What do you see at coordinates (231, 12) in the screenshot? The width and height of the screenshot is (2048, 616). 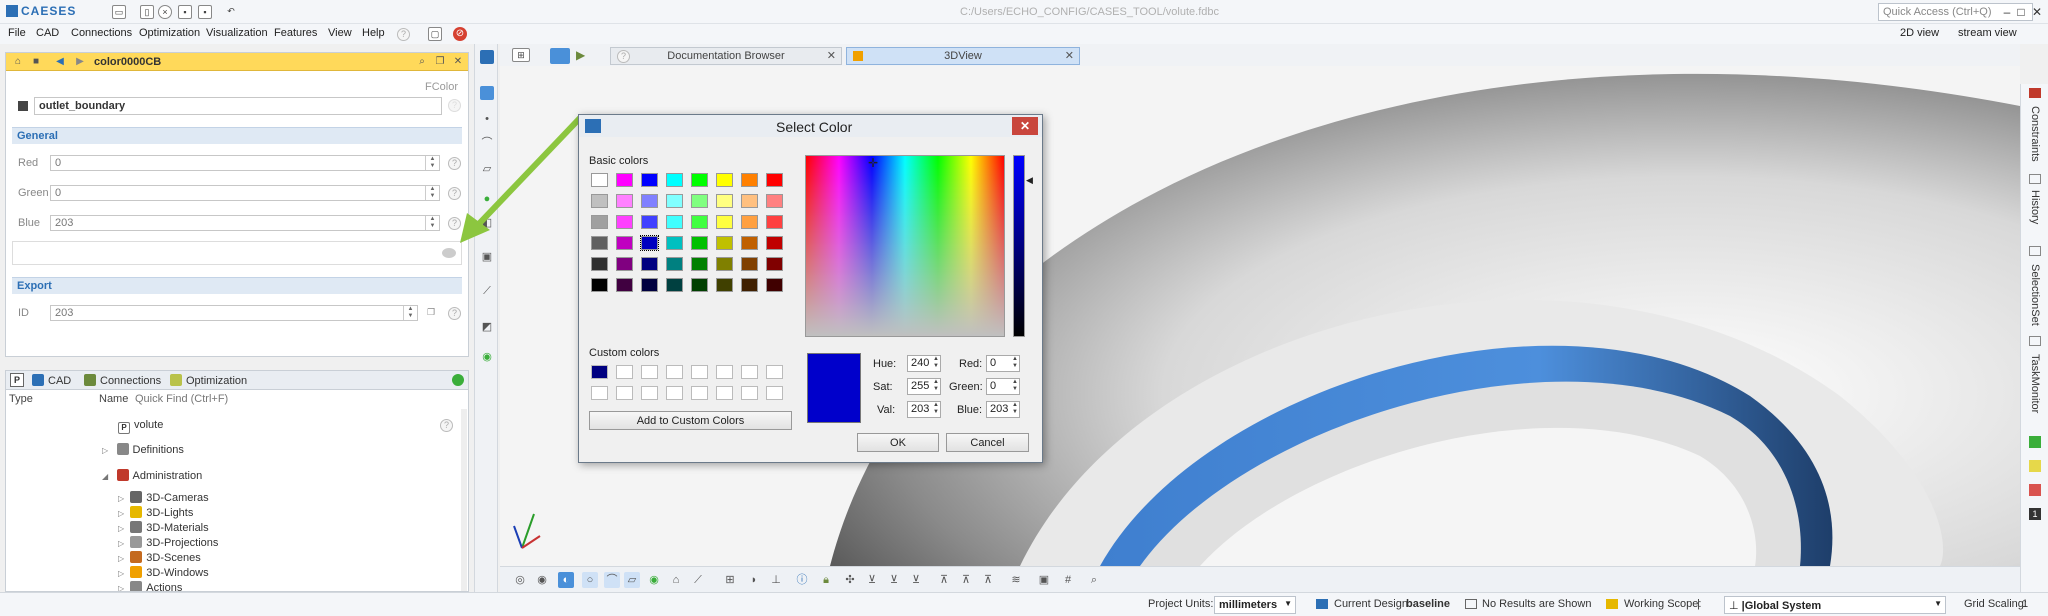 I see `undo-icon: ↶` at bounding box center [231, 12].